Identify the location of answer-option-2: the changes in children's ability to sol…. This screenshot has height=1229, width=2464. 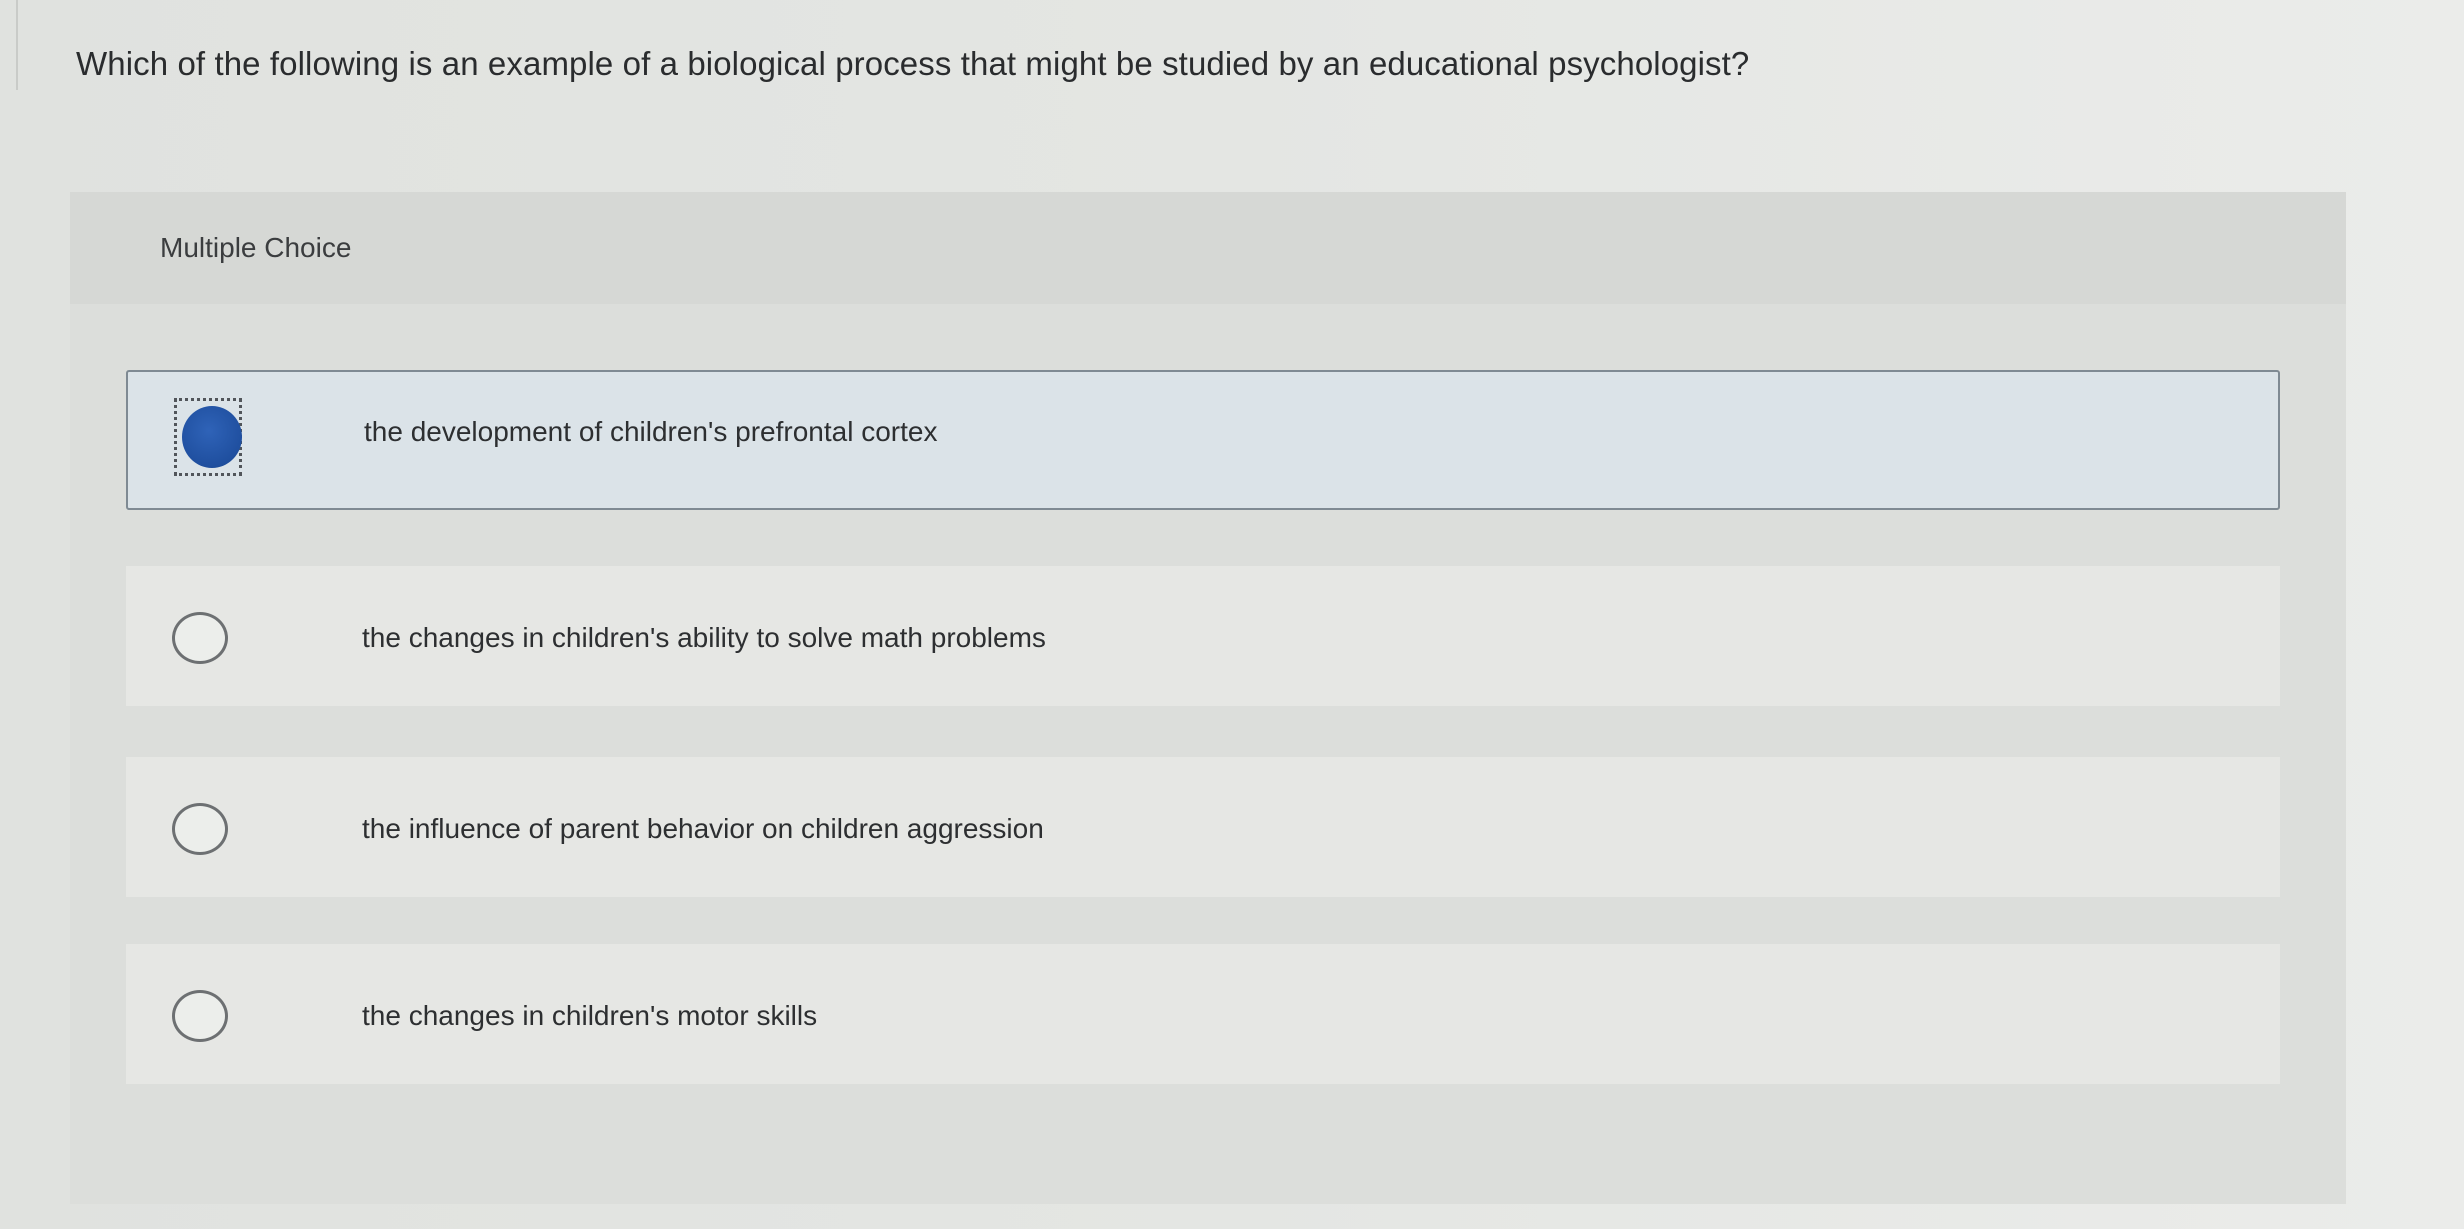
(1203, 636).